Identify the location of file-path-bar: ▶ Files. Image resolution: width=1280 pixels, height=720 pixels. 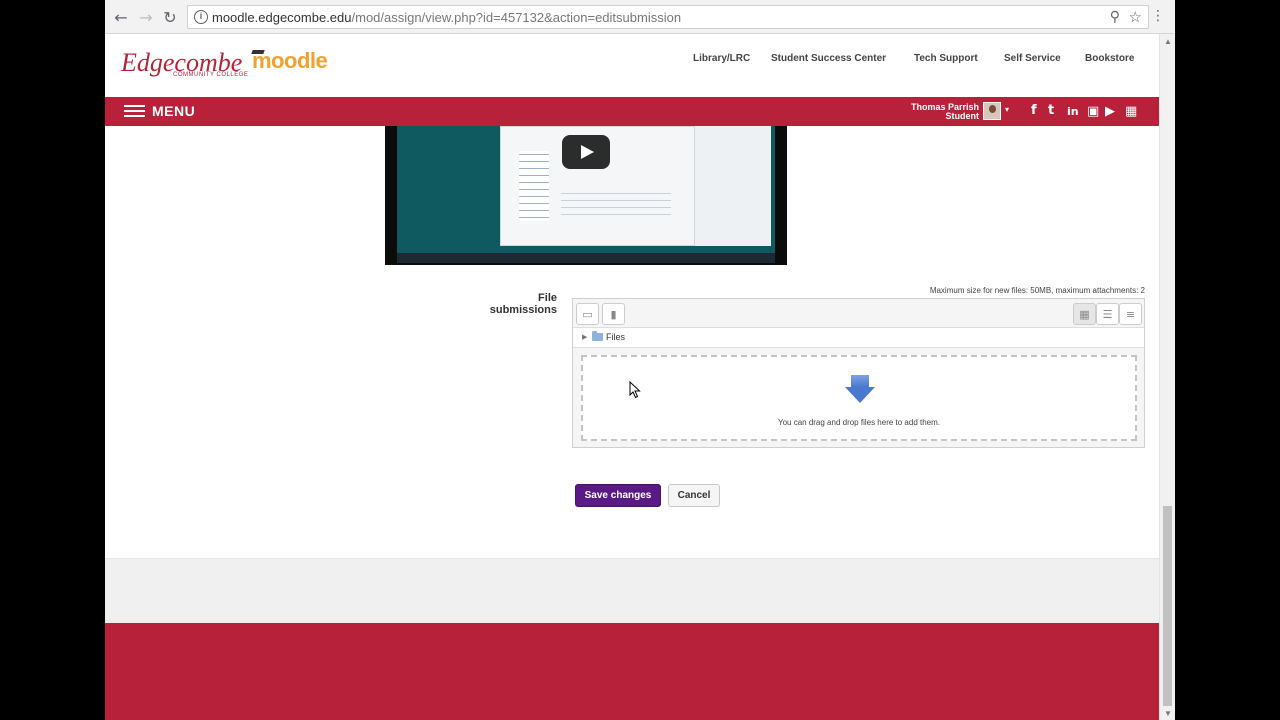
(858, 338).